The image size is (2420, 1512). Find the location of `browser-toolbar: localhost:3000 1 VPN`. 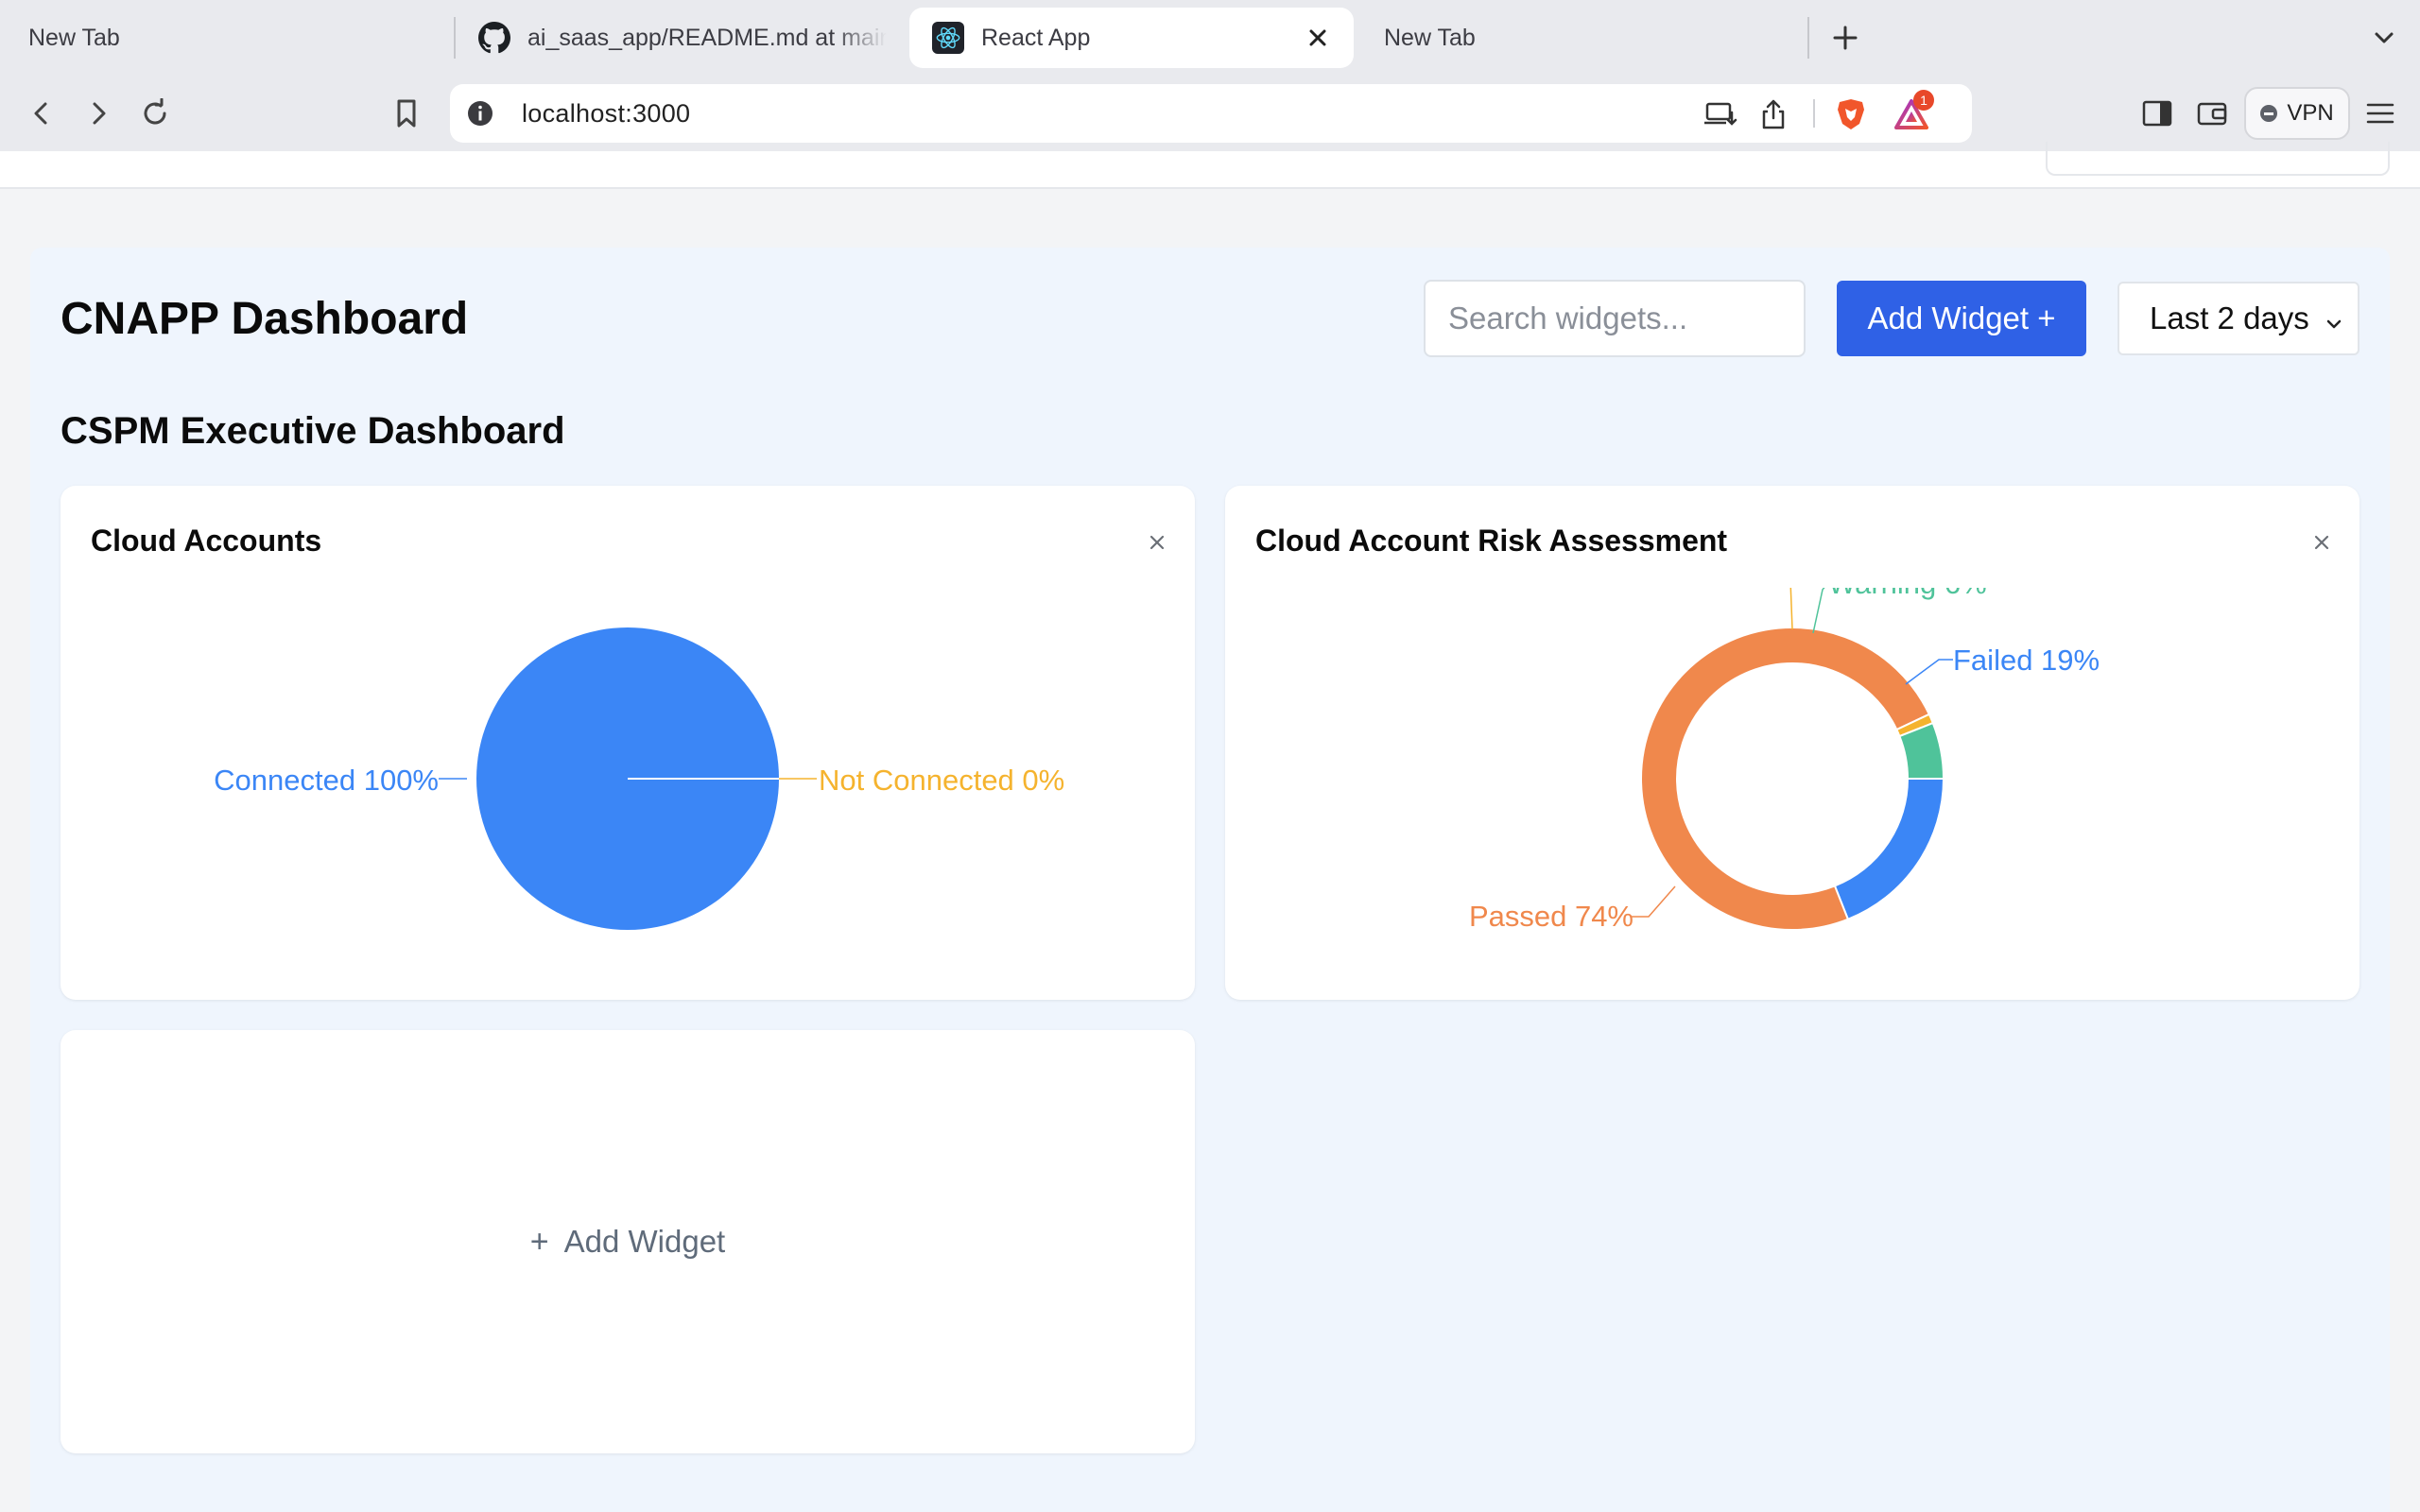

browser-toolbar: localhost:3000 1 VPN is located at coordinates (1210, 113).